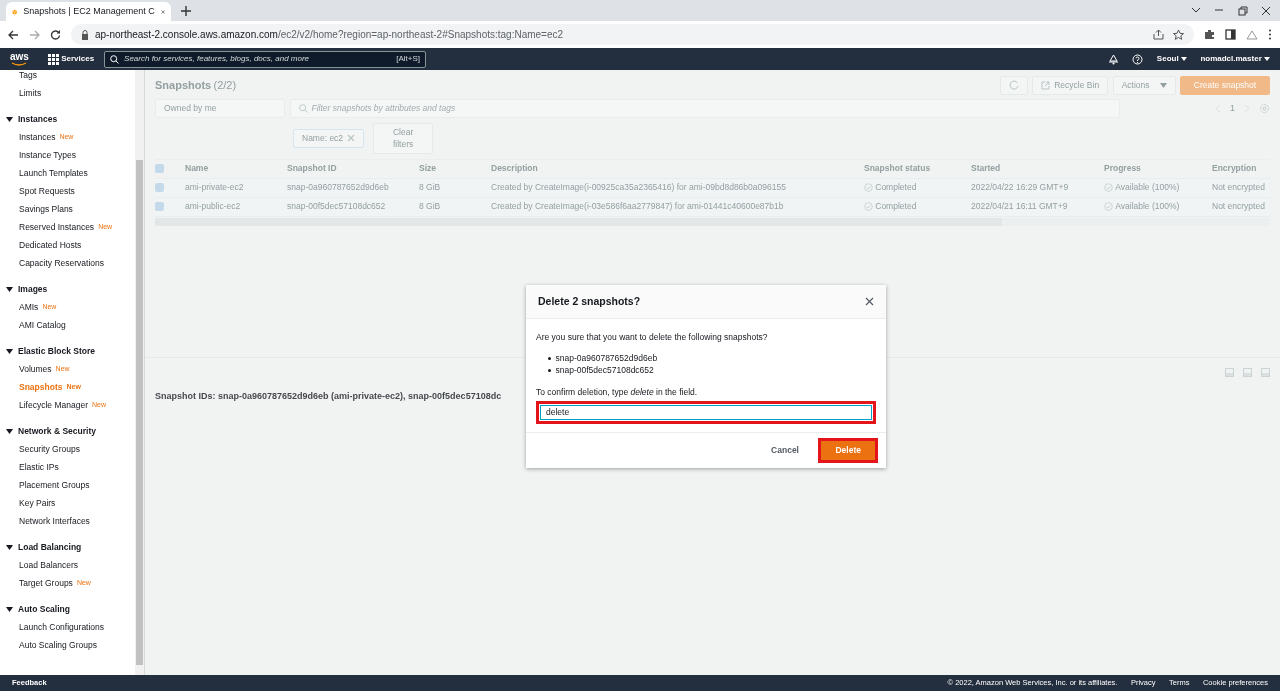 This screenshot has width=1280, height=691. What do you see at coordinates (53, 59) in the screenshot?
I see `grid-icon` at bounding box center [53, 59].